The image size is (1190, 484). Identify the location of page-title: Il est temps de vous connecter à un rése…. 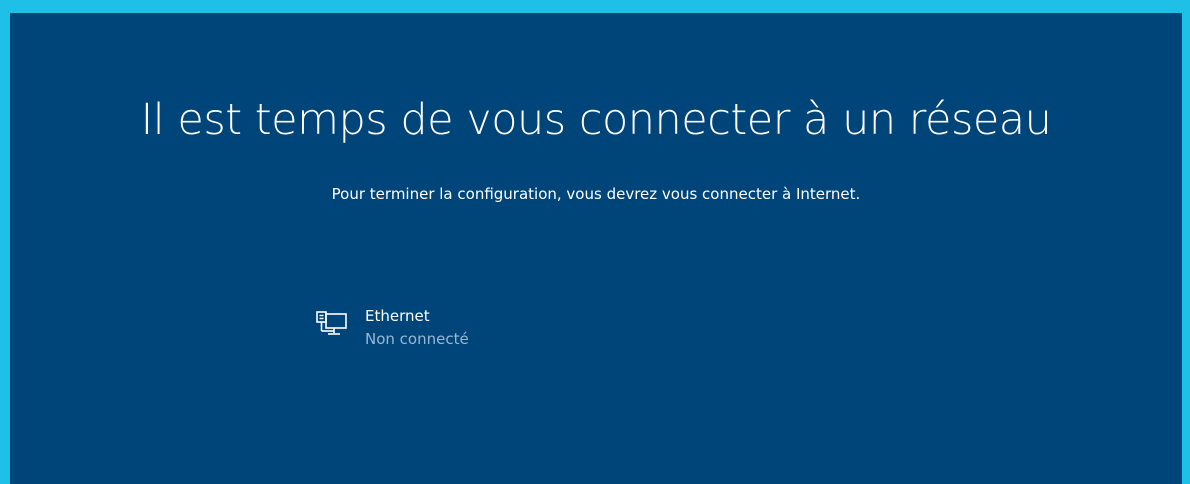
(596, 120).